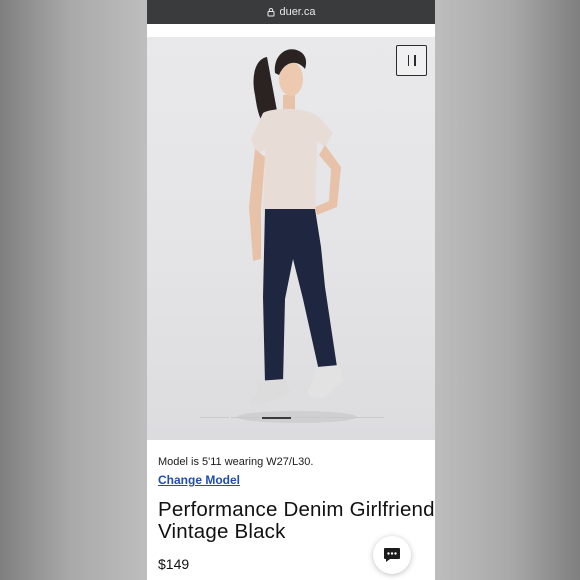 The width and height of the screenshot is (580, 580). I want to click on browser-url-bar: duer.ca, so click(291, 12).